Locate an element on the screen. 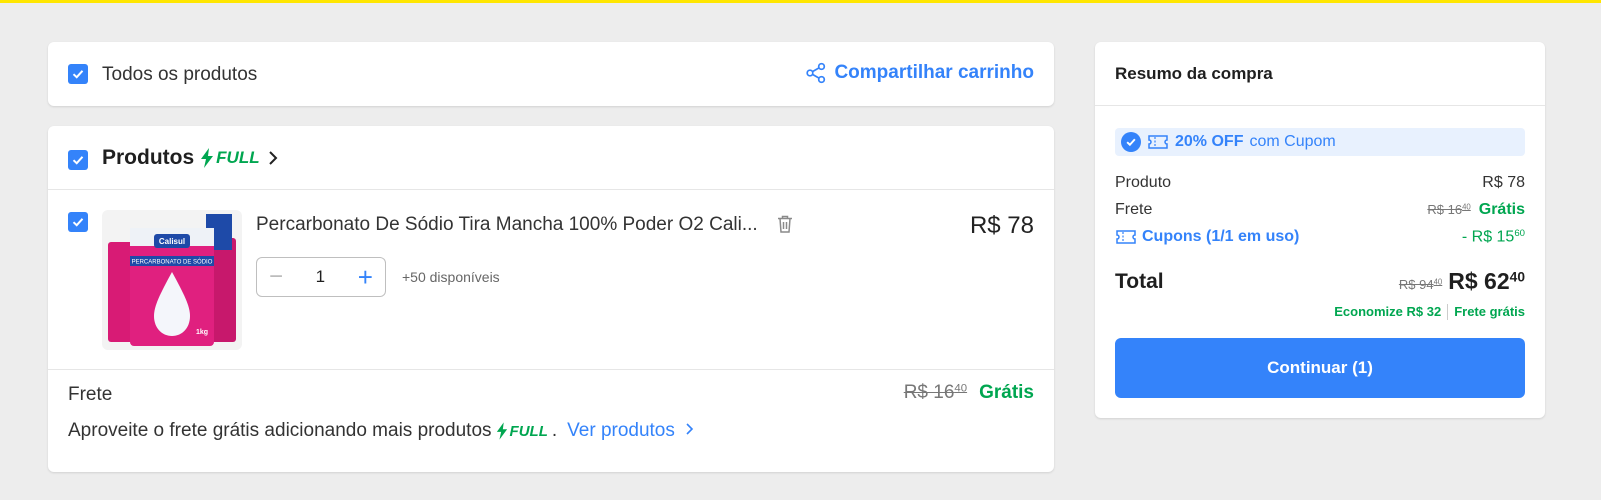 The image size is (1601, 500). total-old-cents: 40 is located at coordinates (1438, 282).